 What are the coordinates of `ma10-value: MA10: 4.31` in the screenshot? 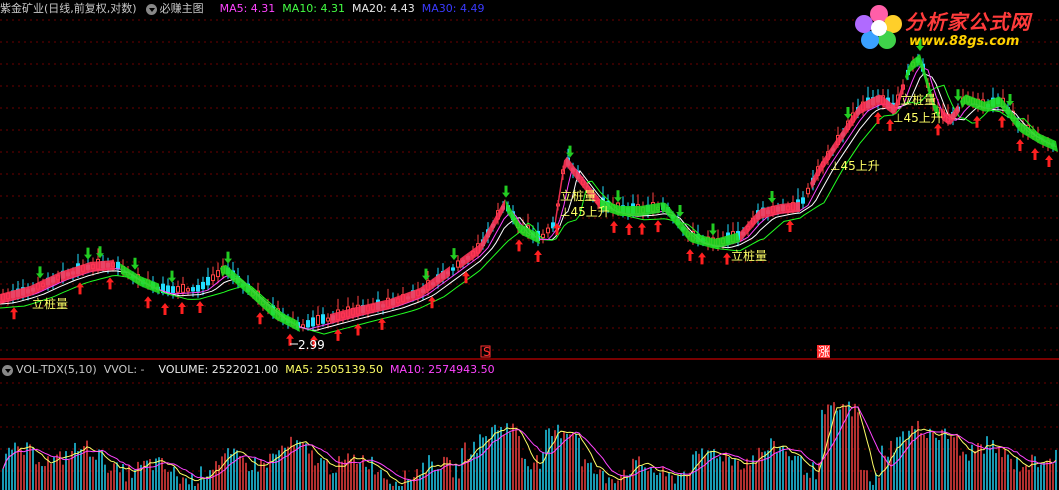 It's located at (314, 8).